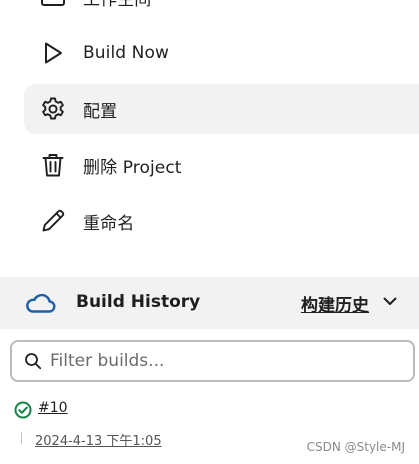  What do you see at coordinates (221, 221) in the screenshot?
I see `task-rename: 重命名` at bounding box center [221, 221].